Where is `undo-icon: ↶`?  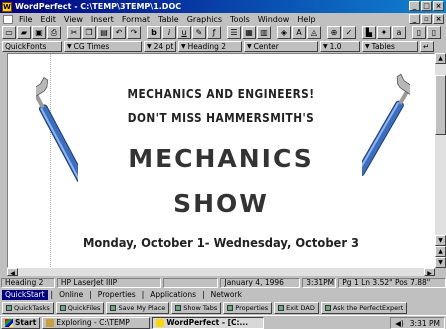 undo-icon: ↶ is located at coordinates (119, 32).